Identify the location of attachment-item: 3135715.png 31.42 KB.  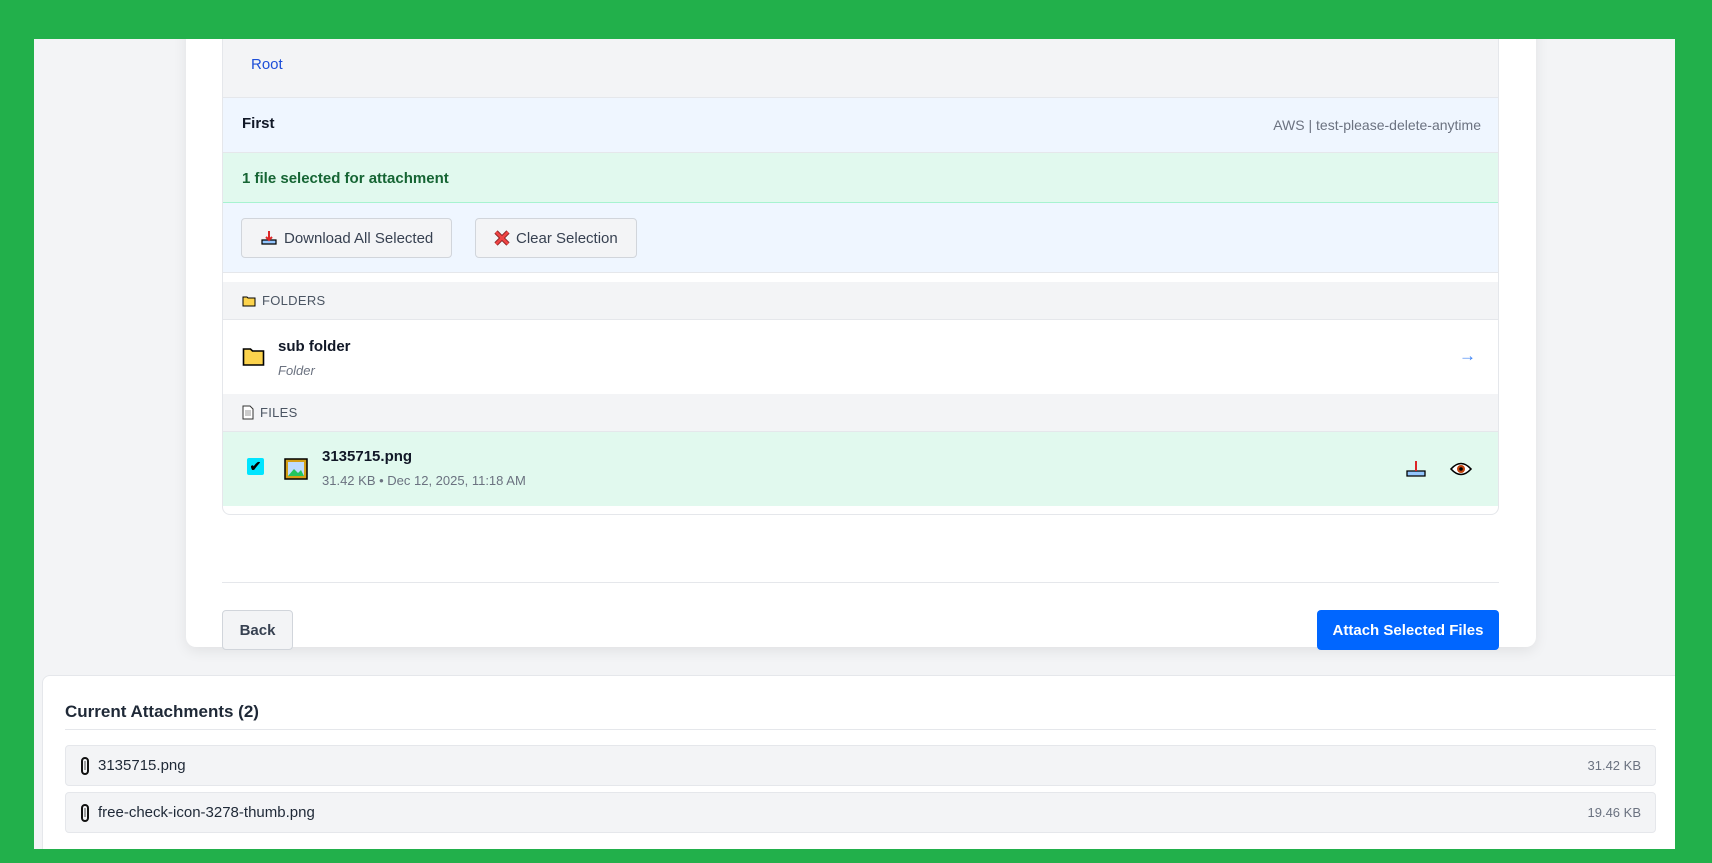
(860, 765).